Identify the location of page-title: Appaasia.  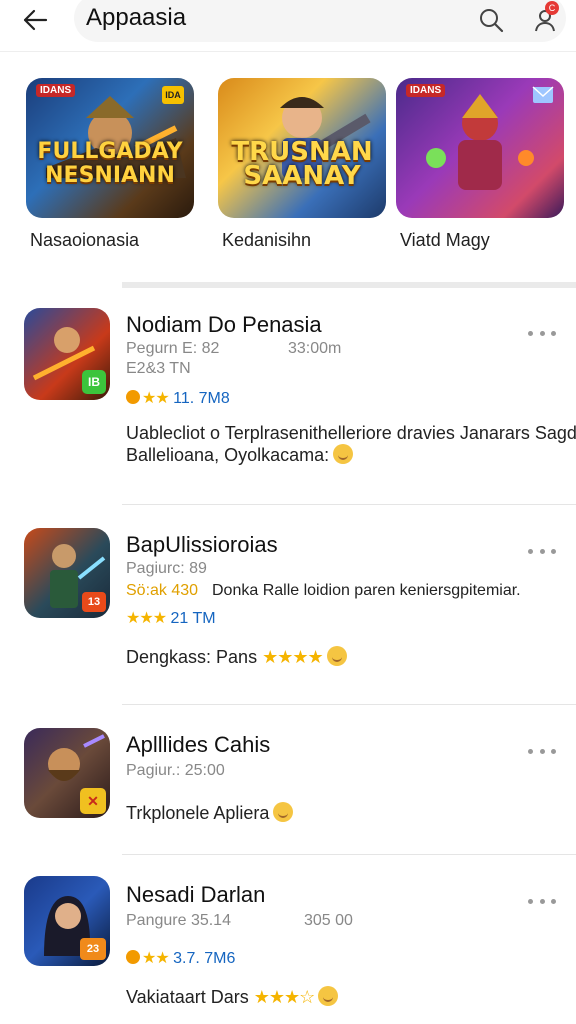
(136, 17).